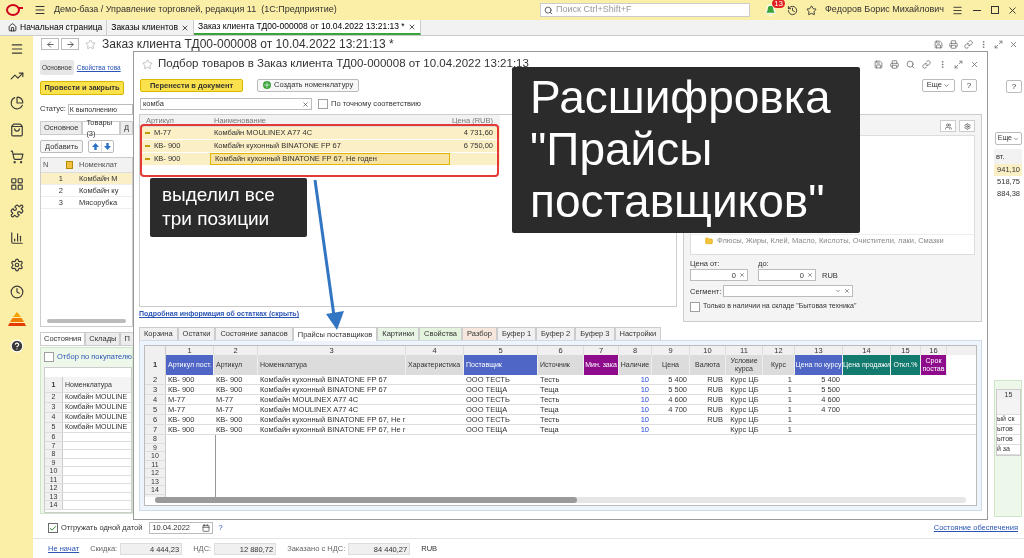 The width and height of the screenshot is (1024, 558). What do you see at coordinates (995, 10) in the screenshot?
I see `maximize-icon` at bounding box center [995, 10].